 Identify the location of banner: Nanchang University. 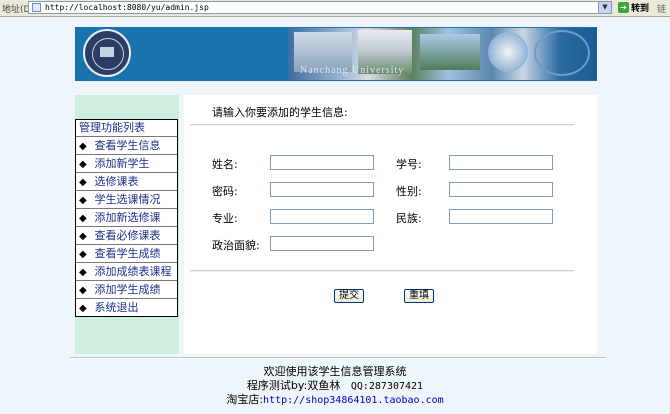
(336, 54).